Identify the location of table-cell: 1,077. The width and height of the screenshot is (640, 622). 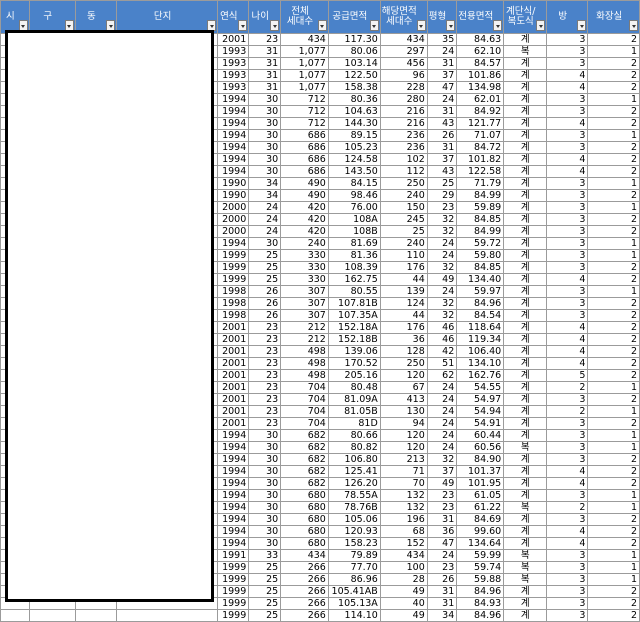
(304, 51).